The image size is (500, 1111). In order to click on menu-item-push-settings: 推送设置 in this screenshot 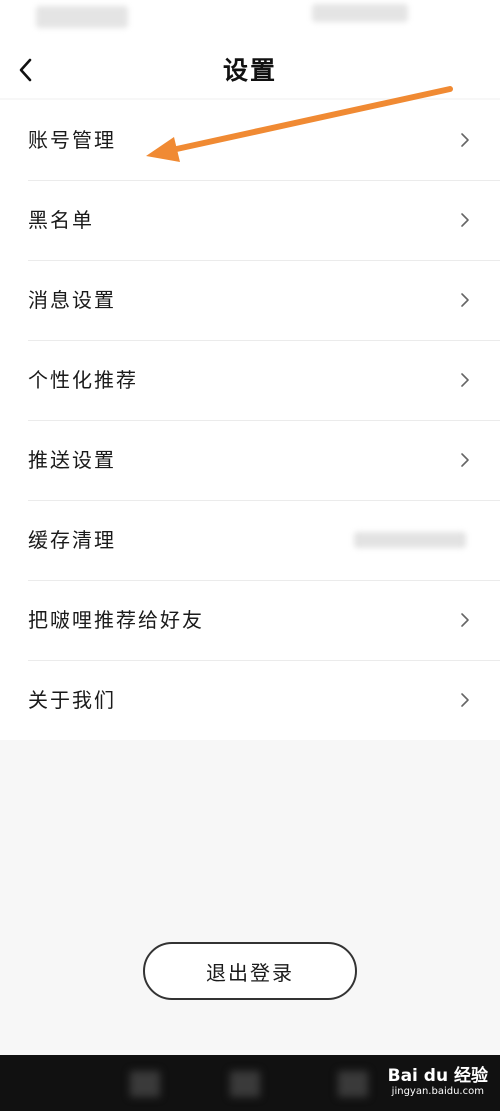, I will do `click(250, 460)`.